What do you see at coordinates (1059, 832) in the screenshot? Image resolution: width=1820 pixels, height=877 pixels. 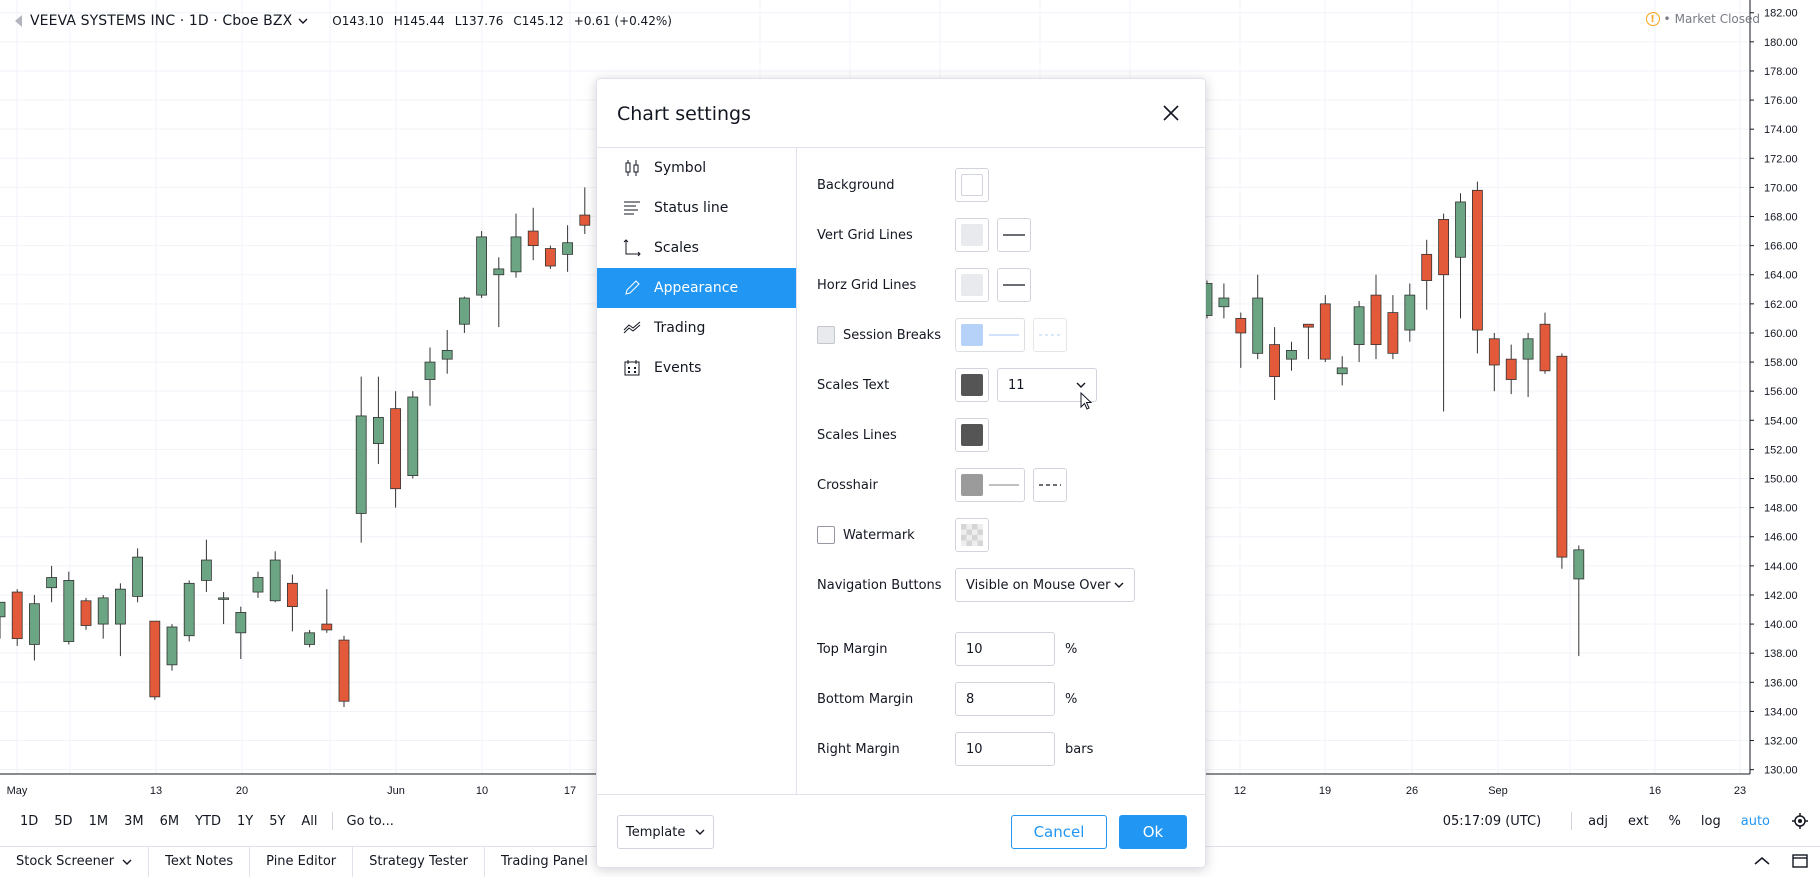 I see `cancel-button: Cancel` at bounding box center [1059, 832].